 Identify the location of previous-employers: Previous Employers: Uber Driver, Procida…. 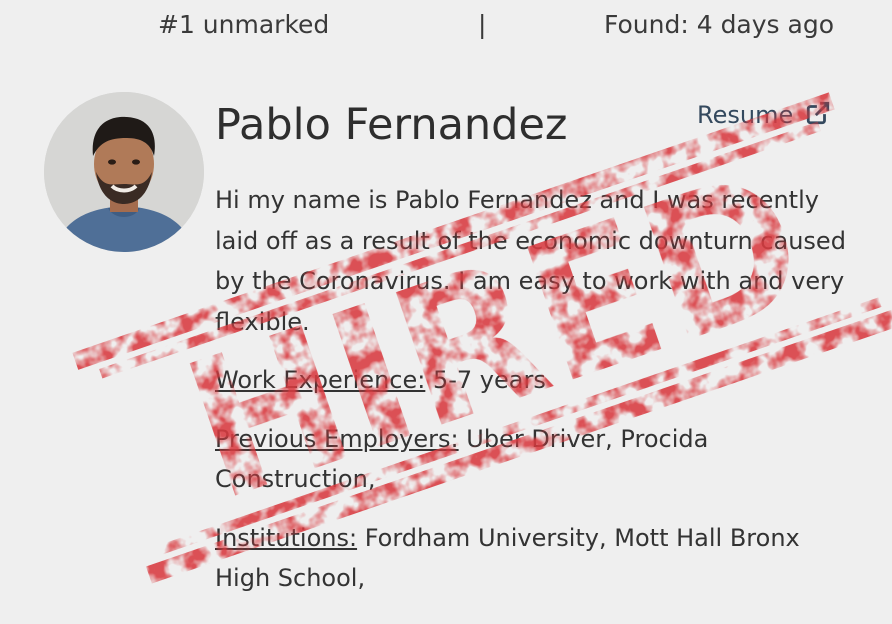
(535, 459).